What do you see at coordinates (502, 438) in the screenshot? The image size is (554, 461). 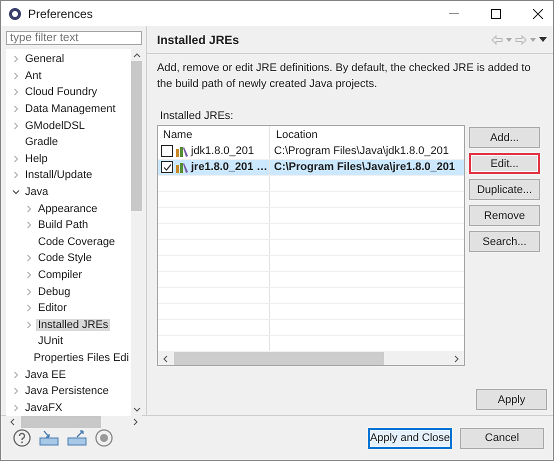 I see `dialog-button: Cancel` at bounding box center [502, 438].